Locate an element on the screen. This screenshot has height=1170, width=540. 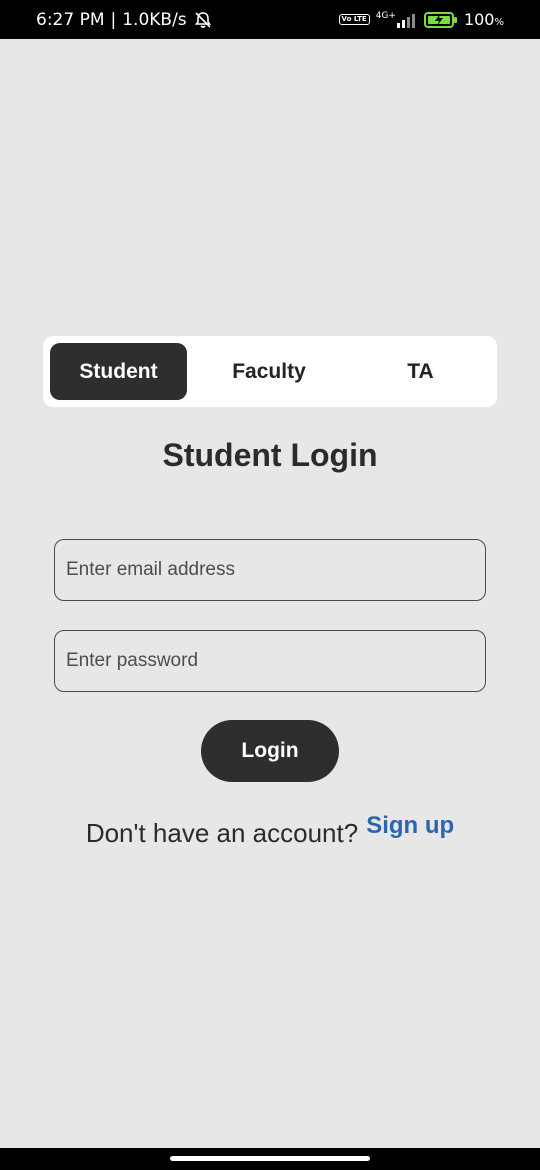
password-field is located at coordinates (270, 661).